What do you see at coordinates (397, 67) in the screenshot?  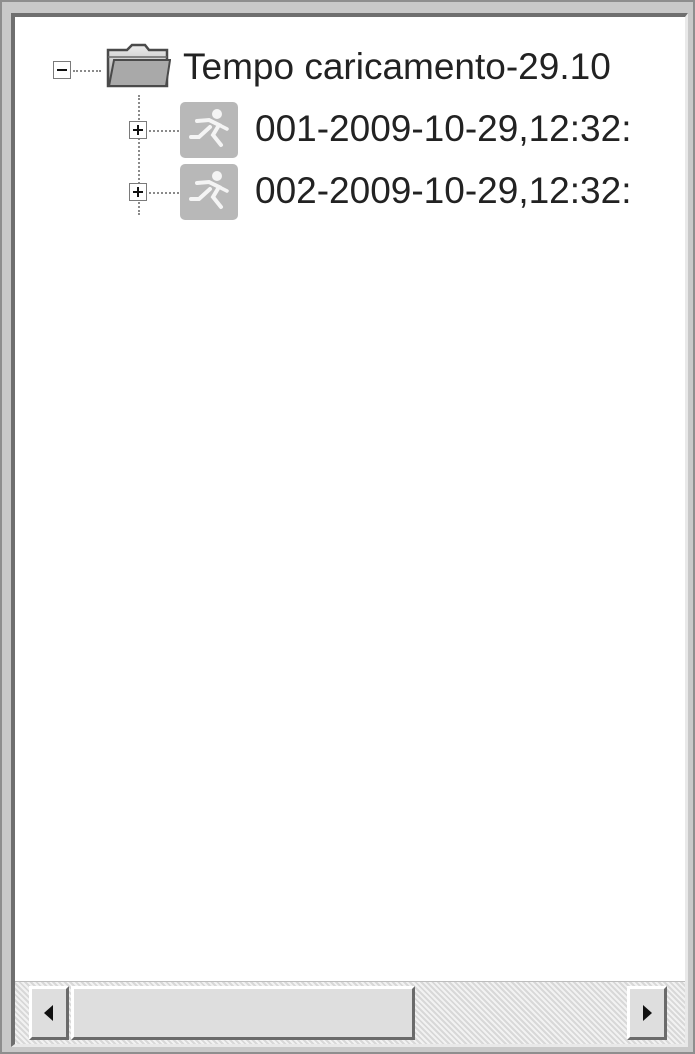 I see `tree-node-root-label: Tempo caricamento-29.10` at bounding box center [397, 67].